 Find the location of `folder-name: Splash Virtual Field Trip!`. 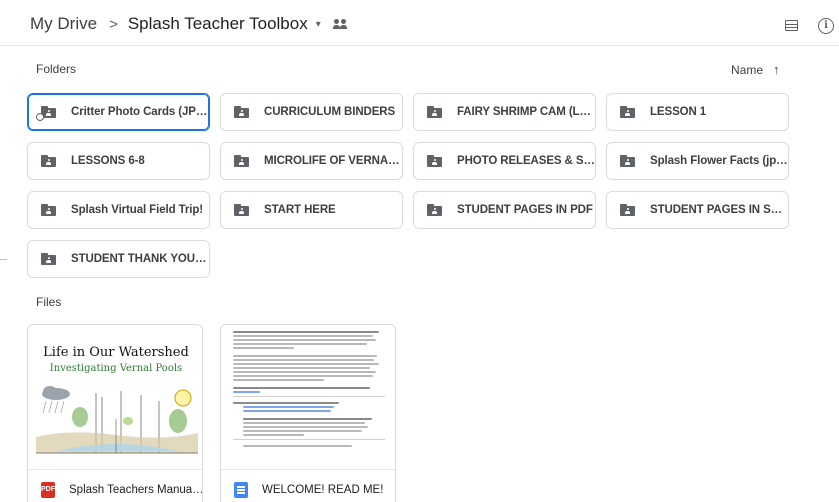

folder-name: Splash Virtual Field Trip! is located at coordinates (137, 210).